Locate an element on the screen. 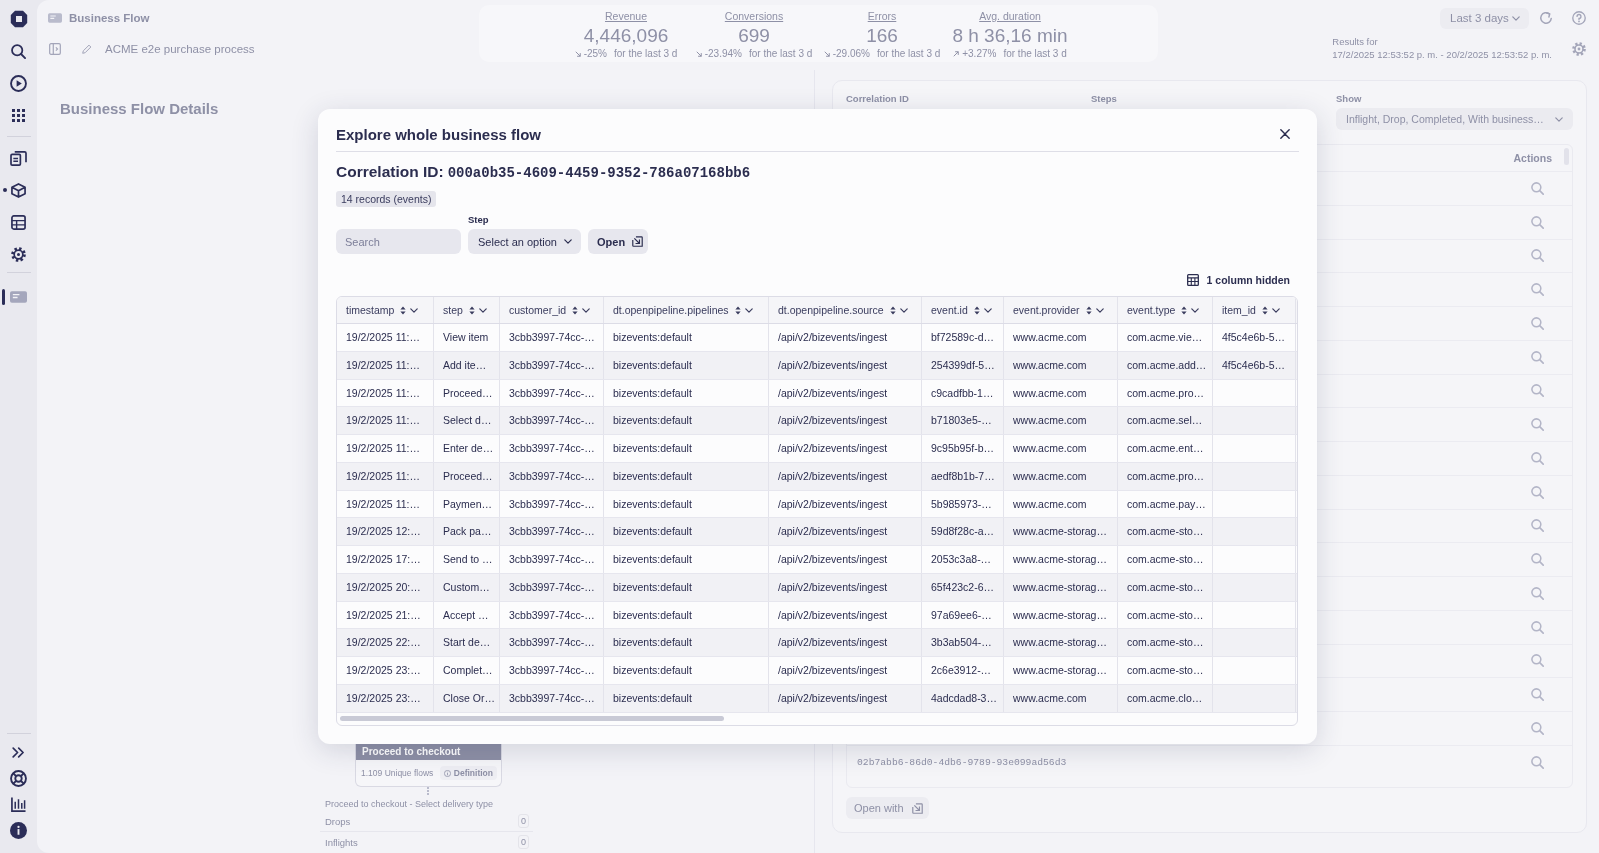 This screenshot has height=853, width=1599. expand-icon is located at coordinates (18, 752).